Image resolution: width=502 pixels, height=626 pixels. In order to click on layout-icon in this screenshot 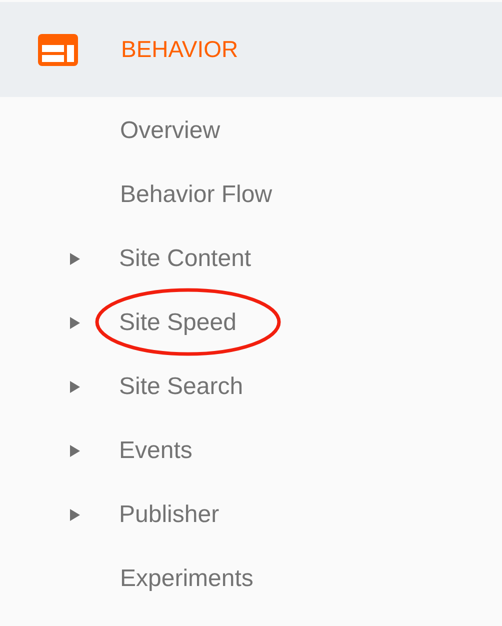, I will do `click(58, 50)`.